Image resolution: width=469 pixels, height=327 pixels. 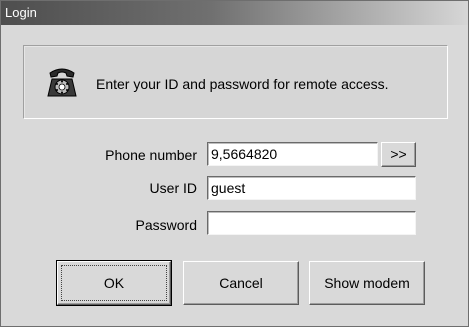 I want to click on phone-number-label: Phone number, so click(x=151, y=155).